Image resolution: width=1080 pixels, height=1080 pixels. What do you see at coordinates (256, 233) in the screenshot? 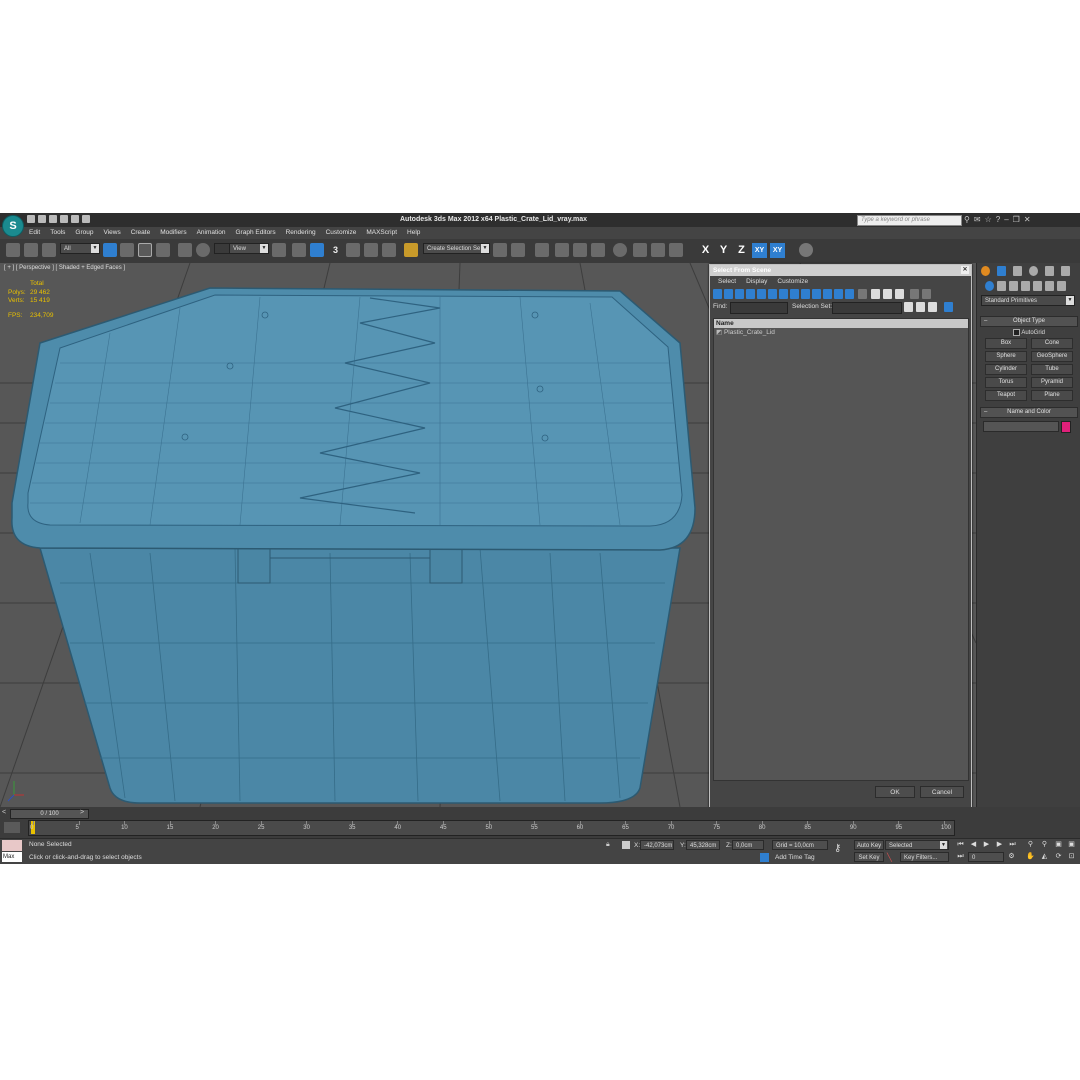
I see `menu-graph-editors: Graph Editors` at bounding box center [256, 233].